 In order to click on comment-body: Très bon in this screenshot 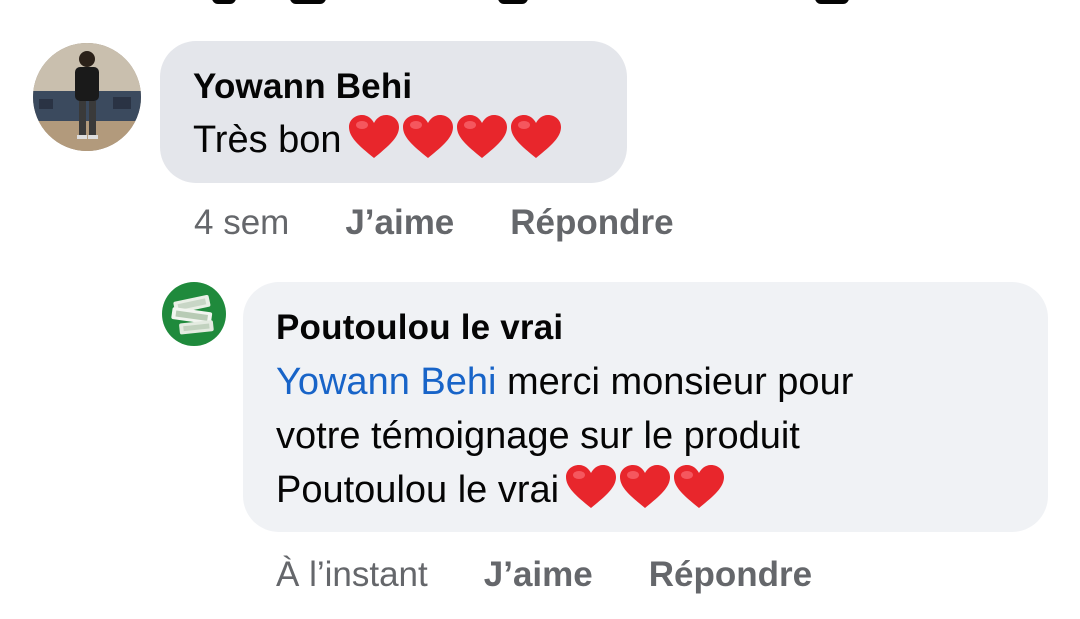, I will do `click(267, 140)`.